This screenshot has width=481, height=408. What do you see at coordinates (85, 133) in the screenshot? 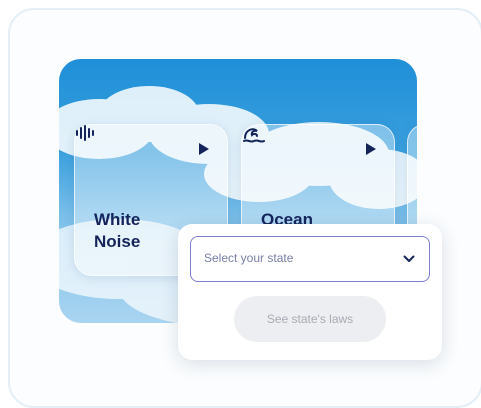
I see `waveform-icon` at bounding box center [85, 133].